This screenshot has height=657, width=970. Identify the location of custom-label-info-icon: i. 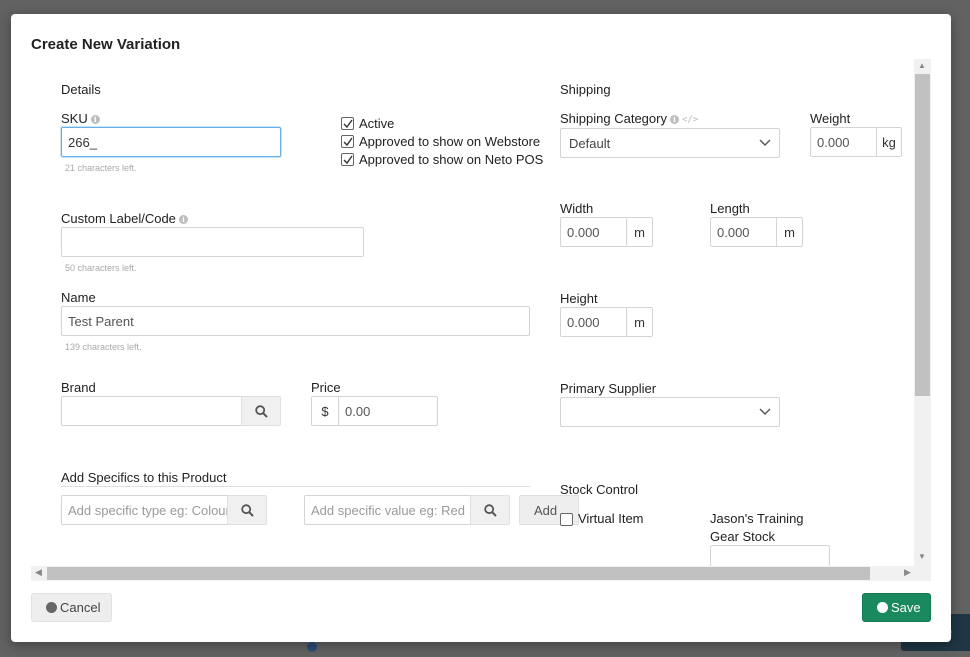
(183, 219).